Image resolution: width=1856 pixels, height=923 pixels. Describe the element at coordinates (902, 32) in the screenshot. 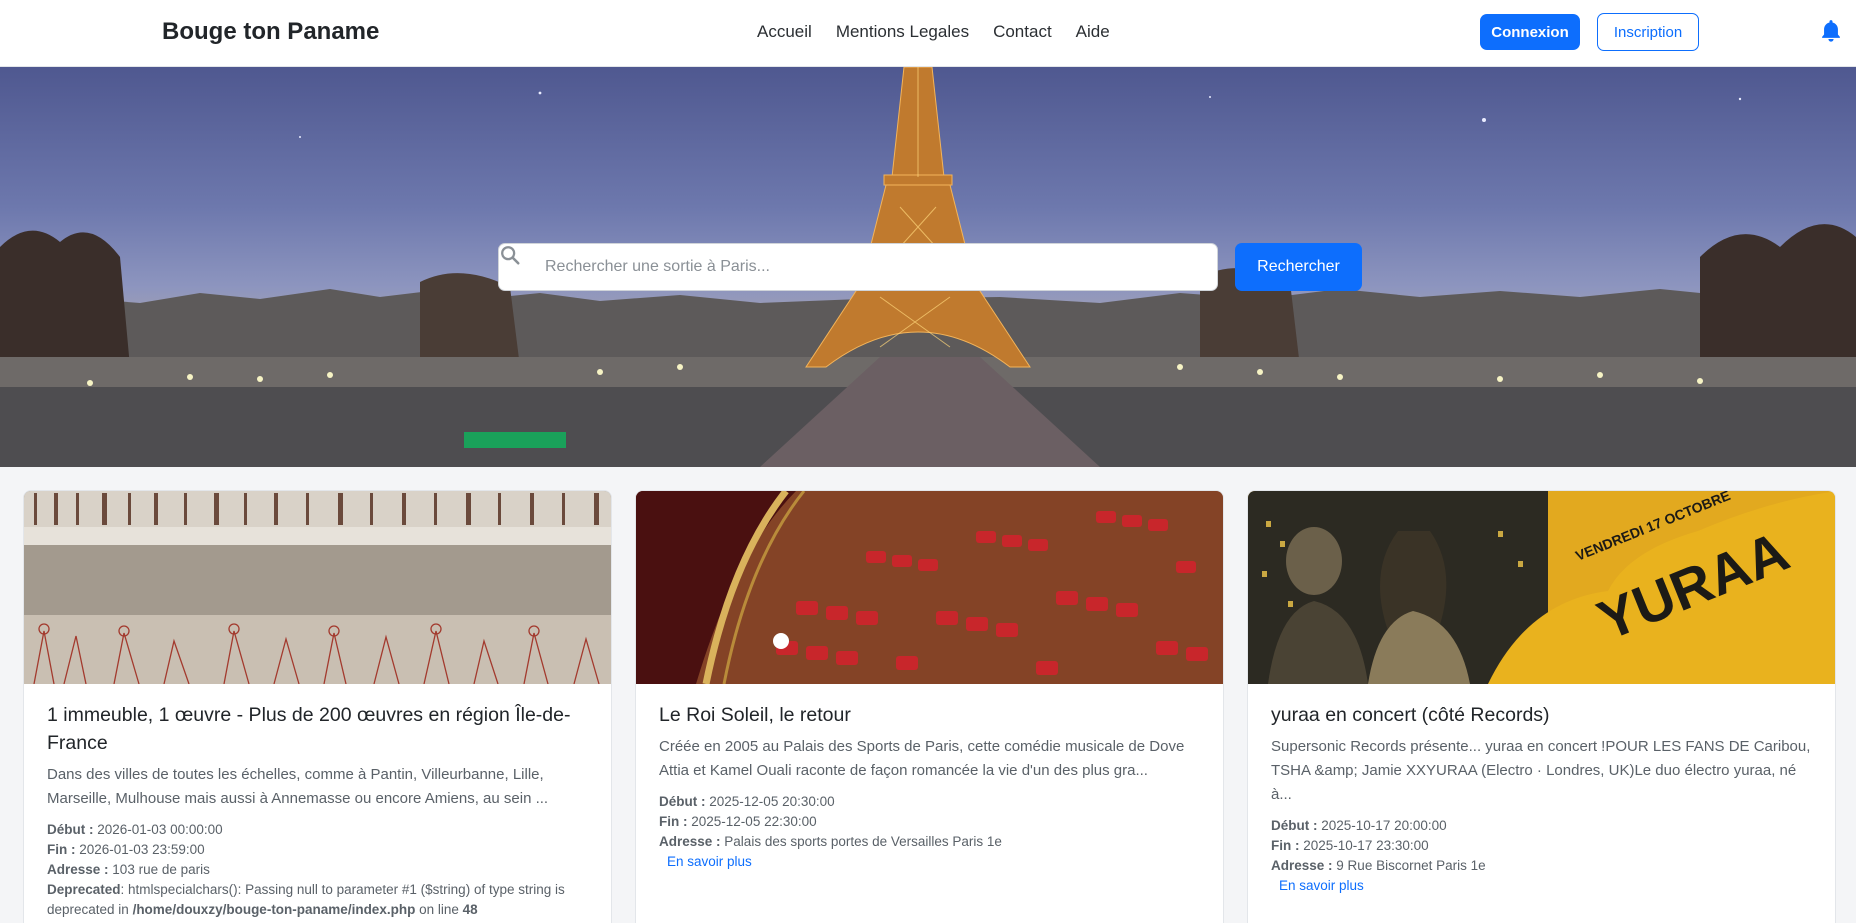

I see `nav-link-mentions-legales: Mentions Legales` at that location.